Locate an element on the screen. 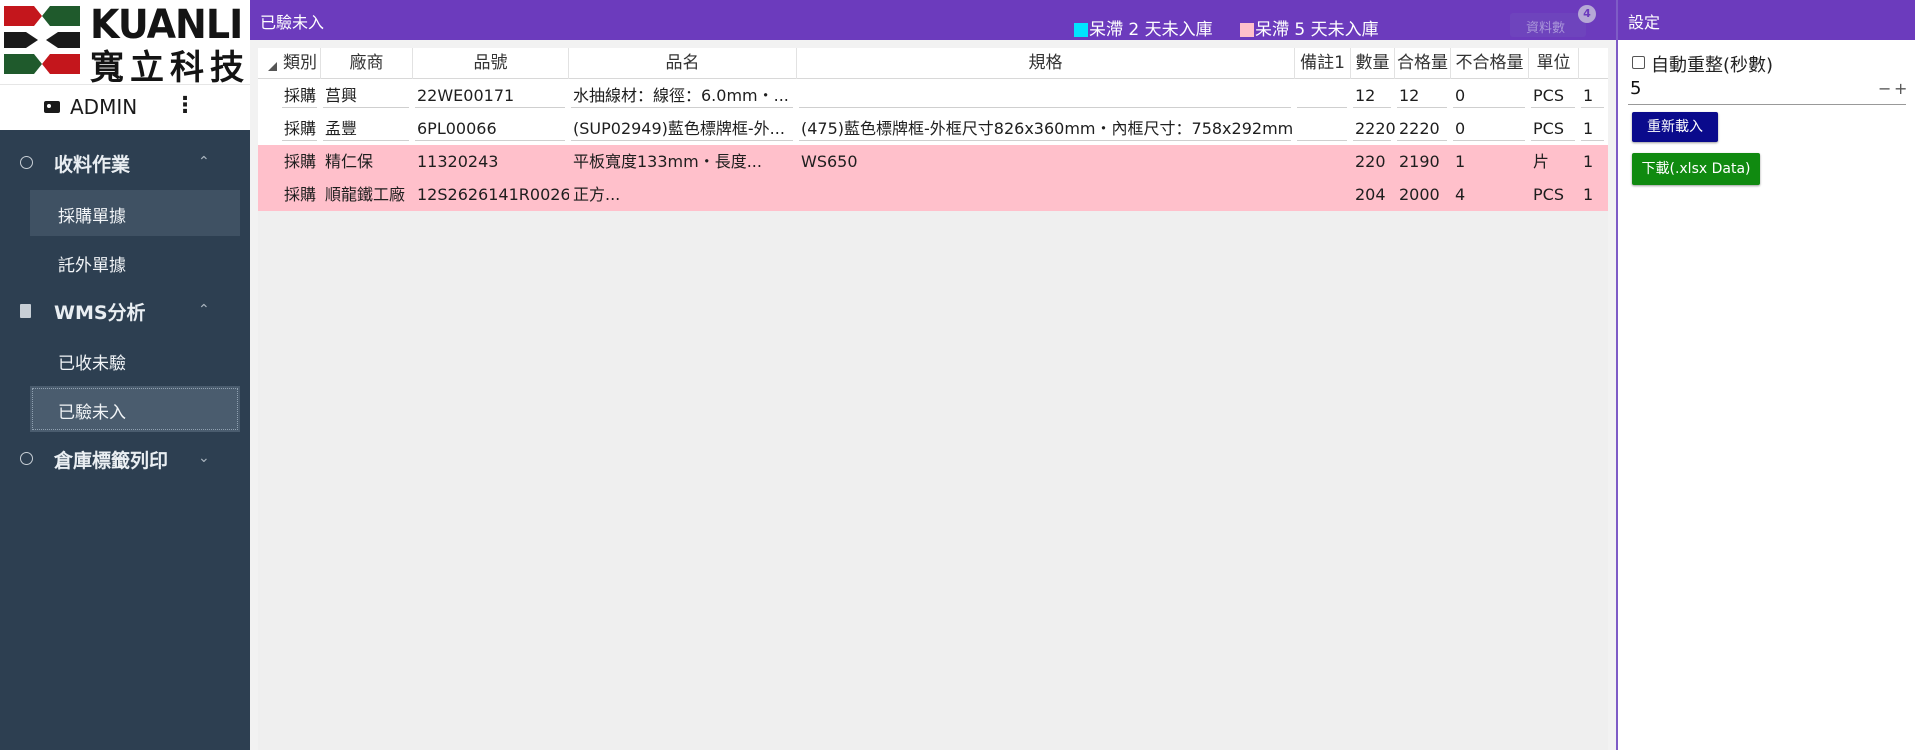 The image size is (1915, 750). sidebar-item-label: 採購單據 is located at coordinates (92, 217).